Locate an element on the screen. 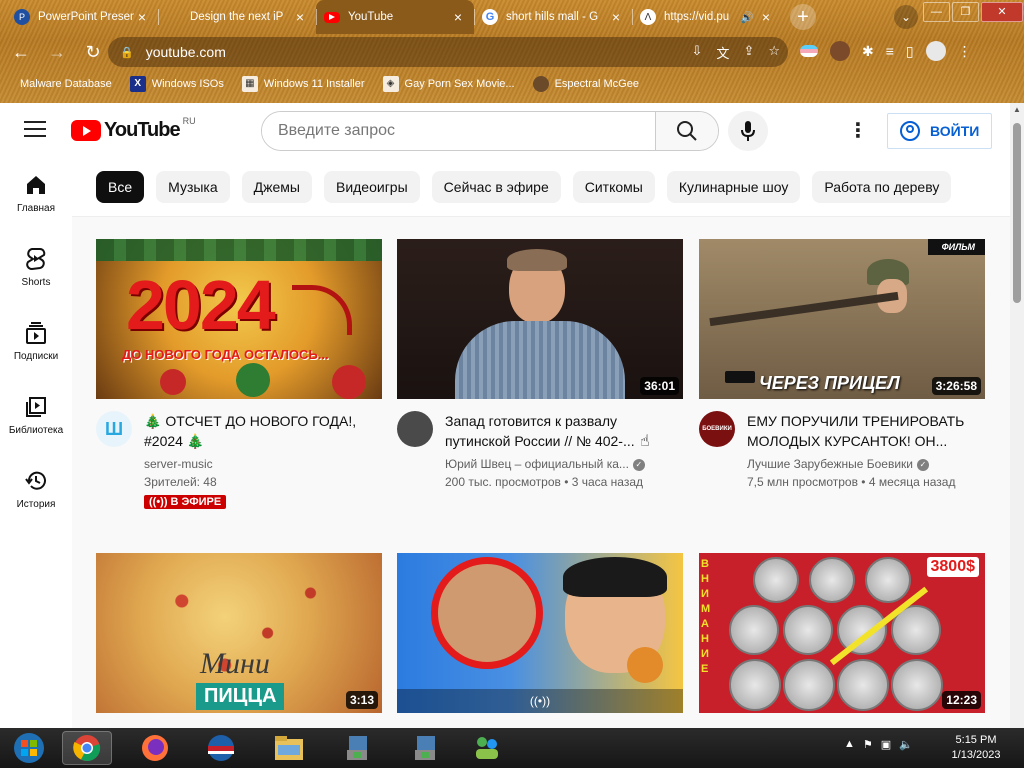 The width and height of the screenshot is (1024, 768). channel-name: Лучшие Зарубежные Боевики ✓ is located at coordinates (861, 464).